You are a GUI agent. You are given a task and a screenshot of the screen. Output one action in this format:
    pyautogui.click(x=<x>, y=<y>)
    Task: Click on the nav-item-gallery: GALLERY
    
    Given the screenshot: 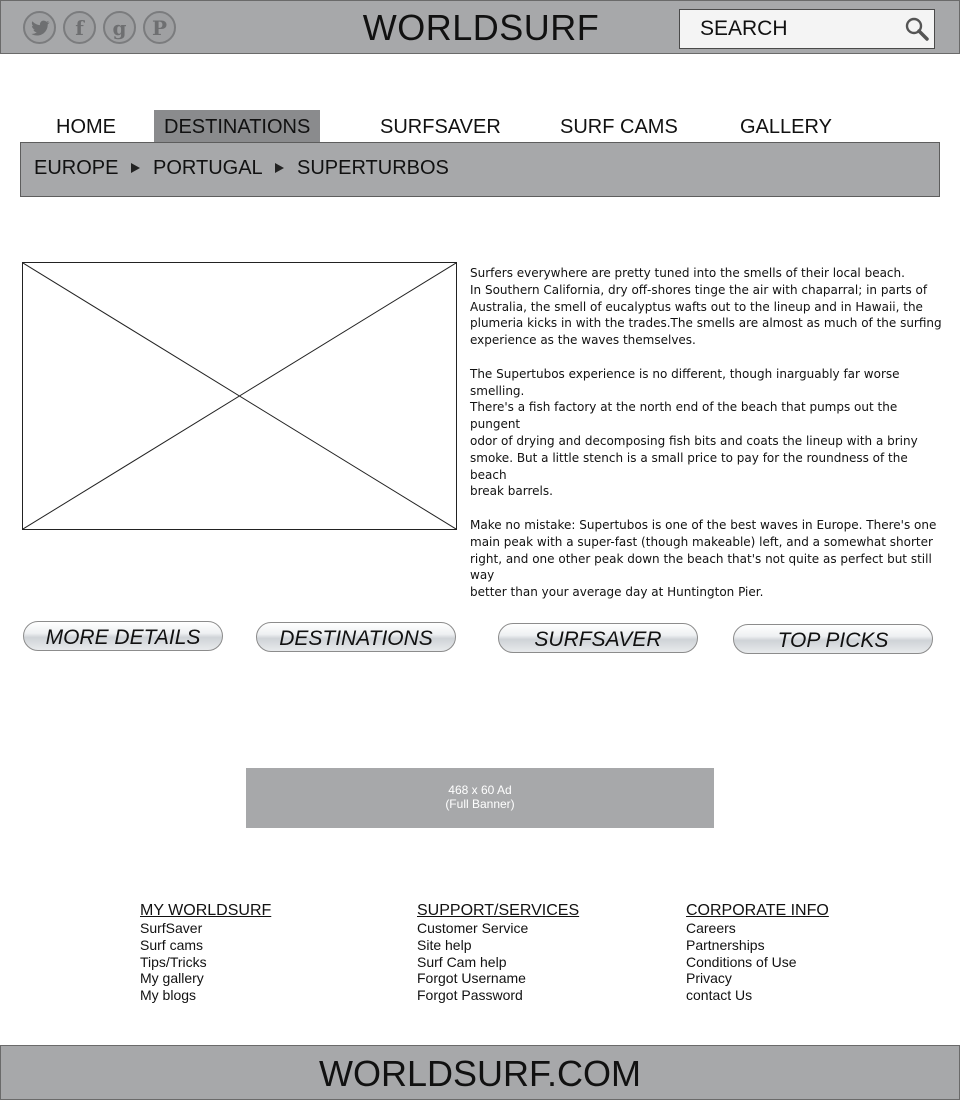 What is the action you would take?
    pyautogui.click(x=786, y=126)
    